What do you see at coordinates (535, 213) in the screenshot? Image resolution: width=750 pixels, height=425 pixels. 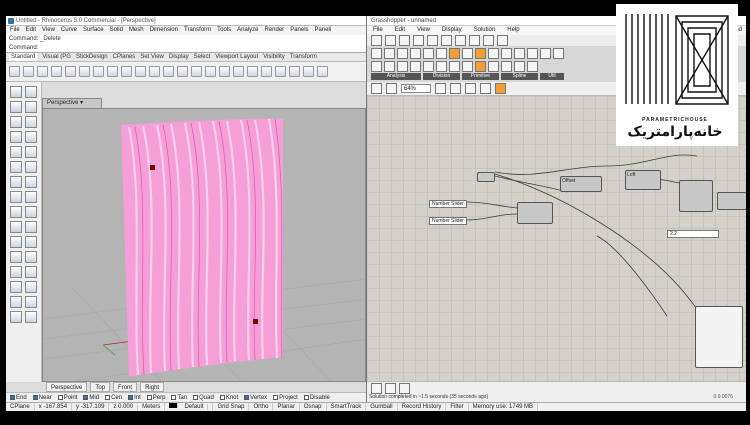 I see `gh-component-division` at bounding box center [535, 213].